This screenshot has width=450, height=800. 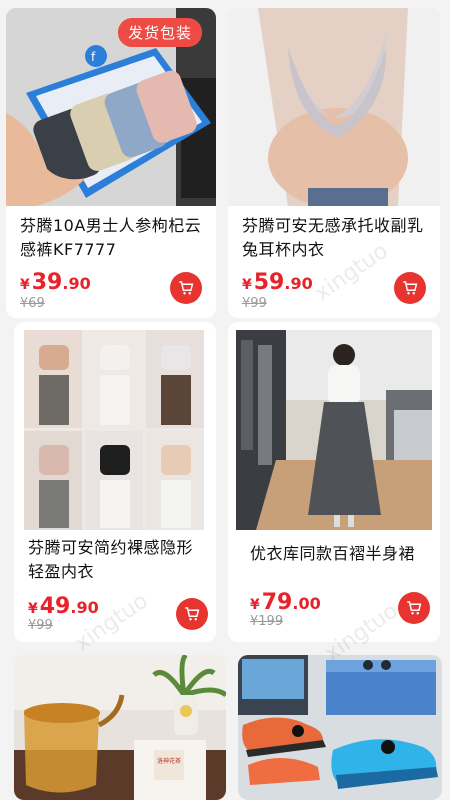 I want to click on original-price: ¥69, so click(x=32, y=303).